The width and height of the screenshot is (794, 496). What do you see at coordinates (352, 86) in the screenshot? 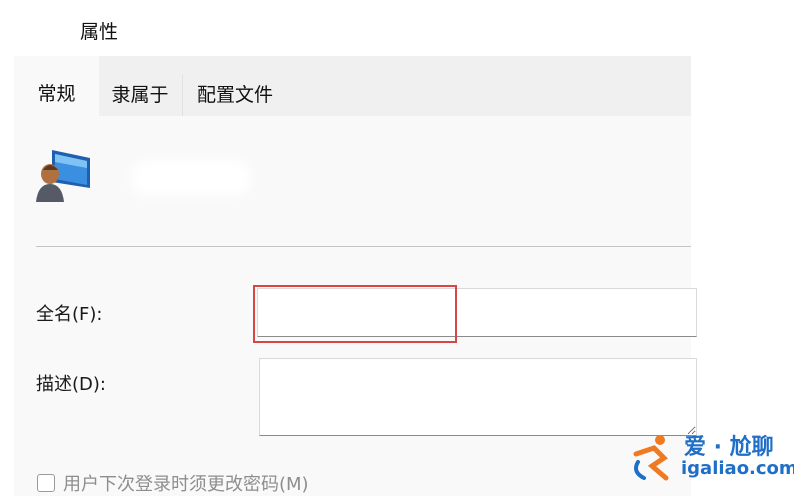
I see `tab-bar: 常规 隶属于 配置文件` at bounding box center [352, 86].